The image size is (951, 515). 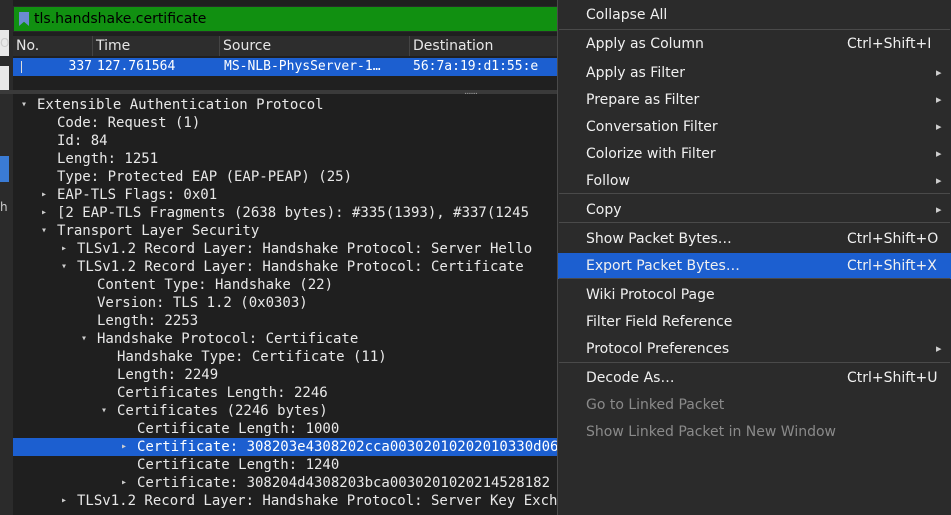 I want to click on tree-row-label: Code: Request (1), so click(x=129, y=123).